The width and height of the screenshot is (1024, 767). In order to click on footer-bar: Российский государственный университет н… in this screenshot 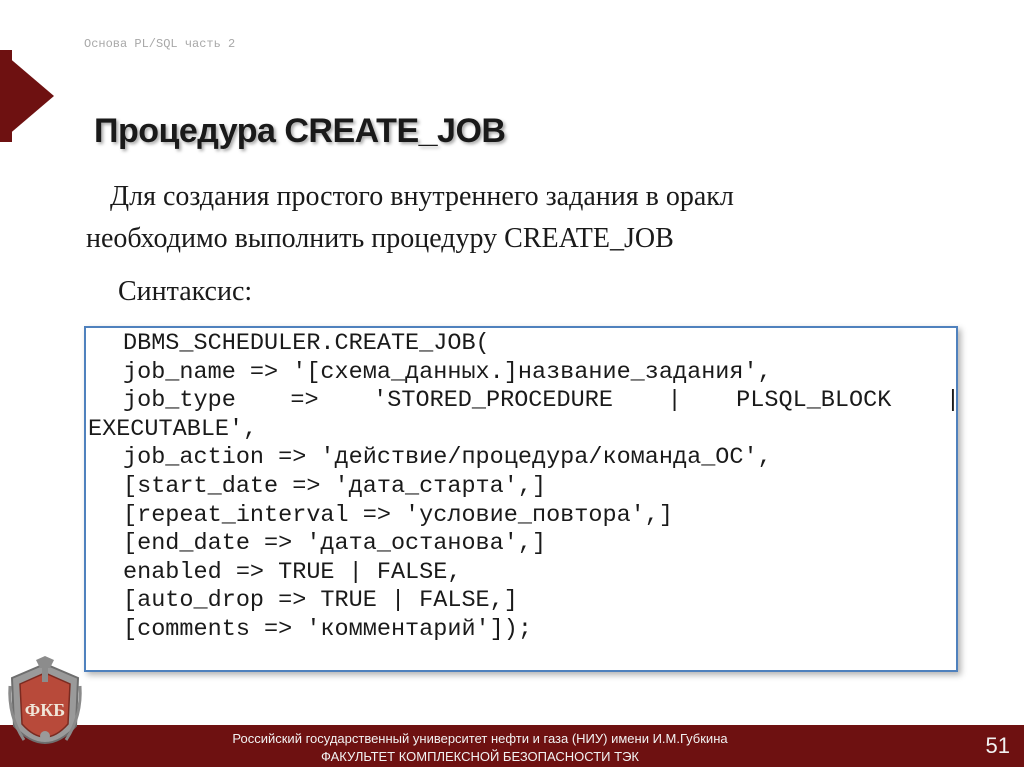, I will do `click(512, 746)`.